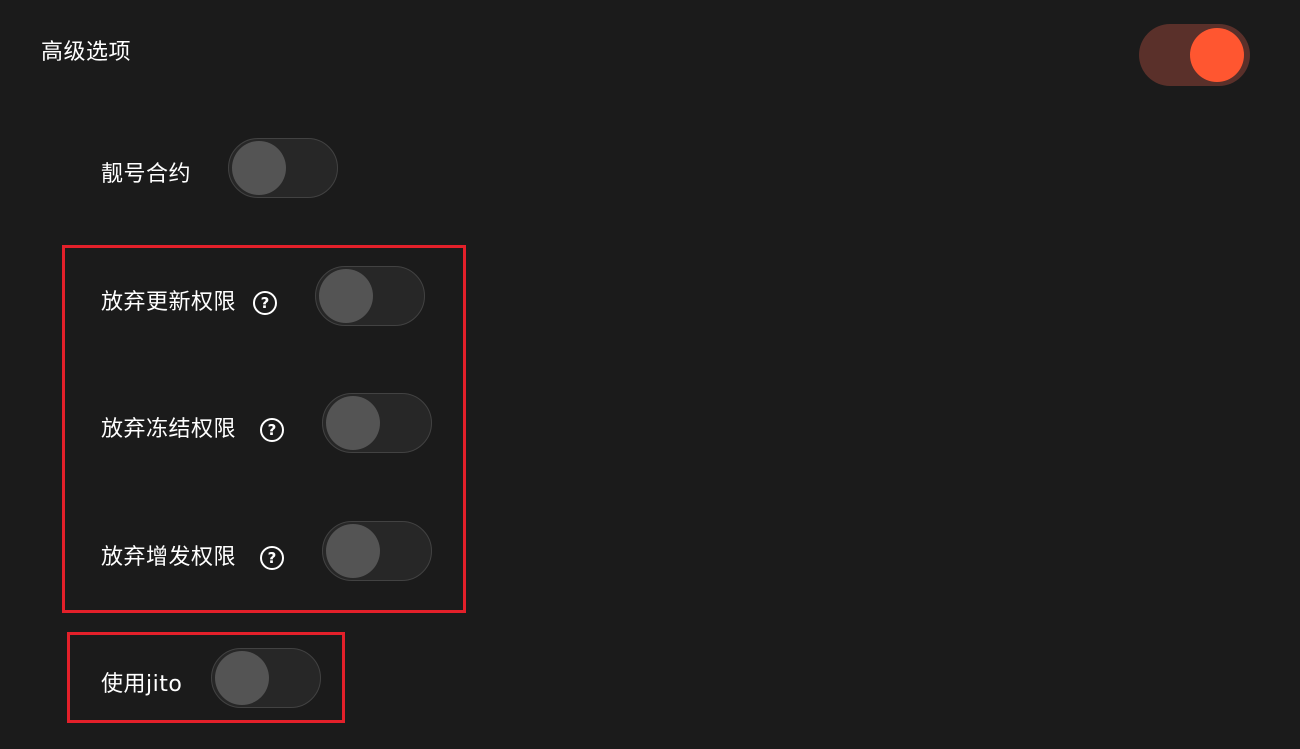  I want to click on option-label-revoke-mint-authority: 放弃增发权限, so click(169, 557).